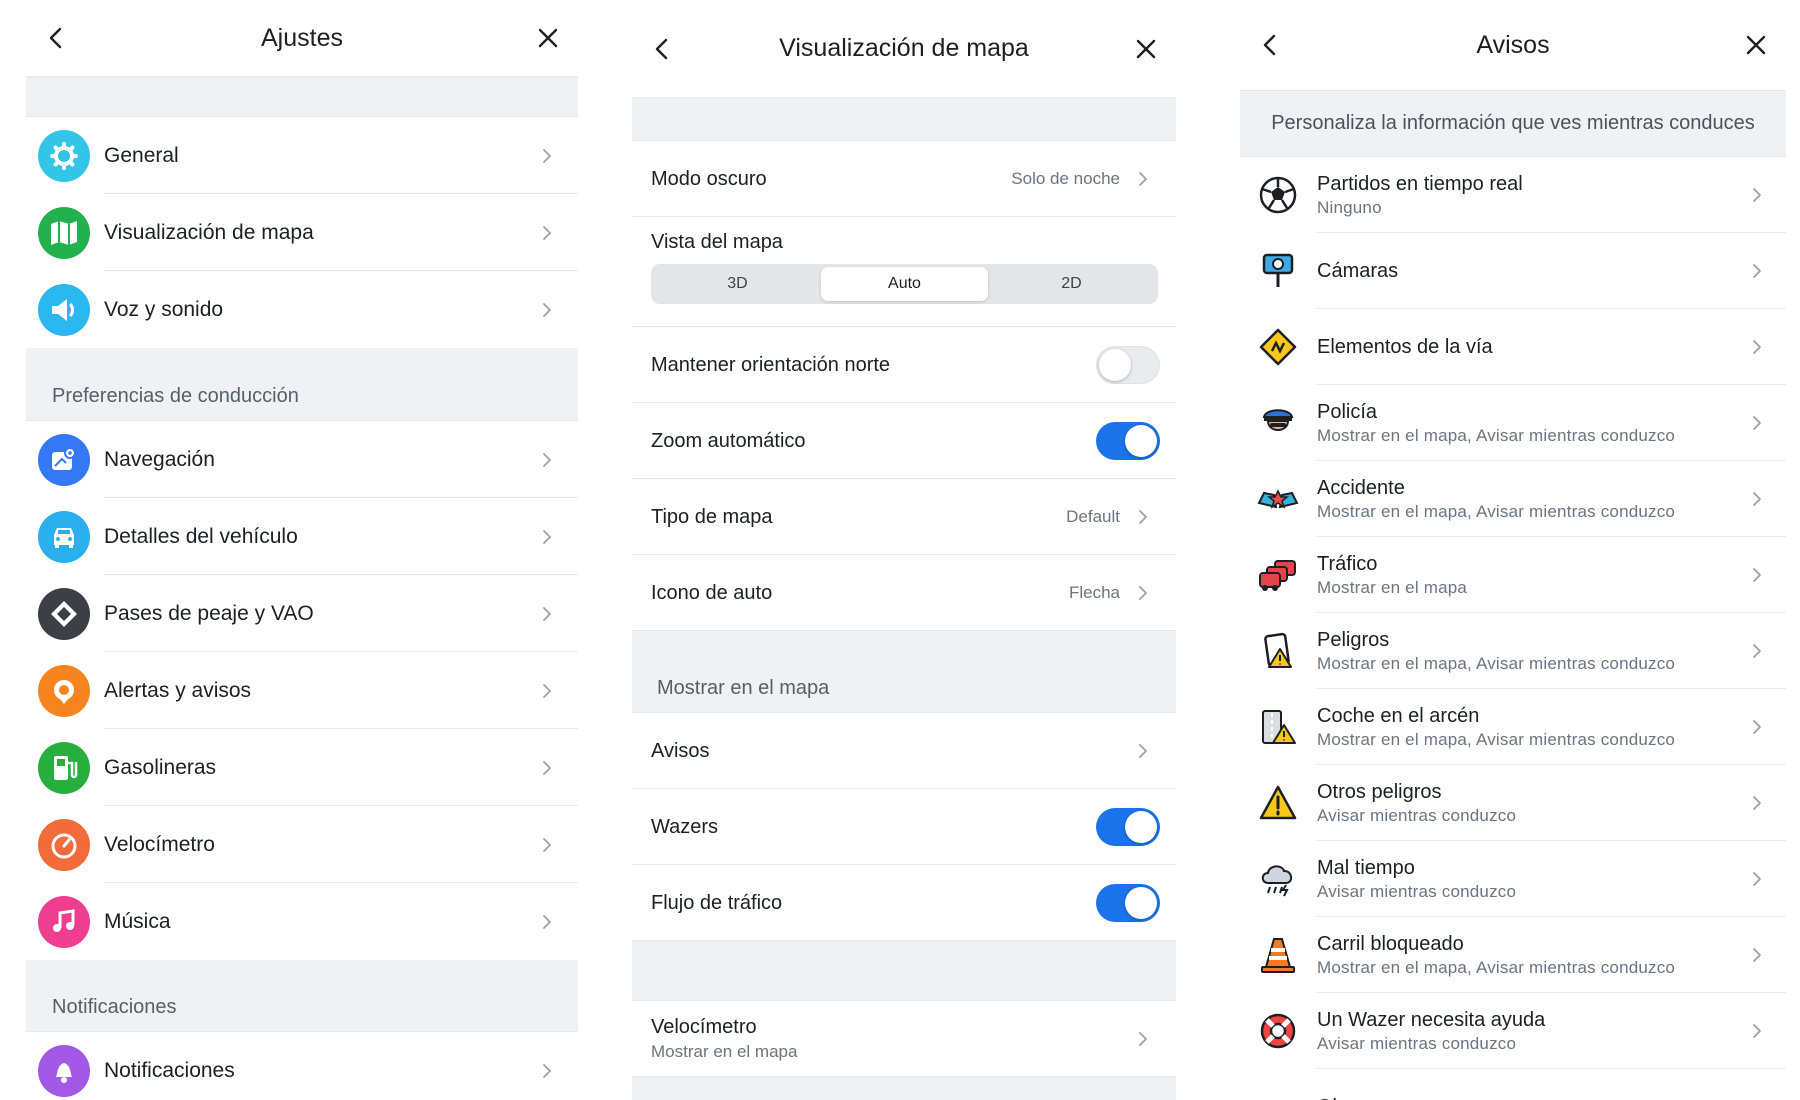 This screenshot has width=1800, height=1100. I want to click on alerts-header: Avisos, so click(1513, 45).